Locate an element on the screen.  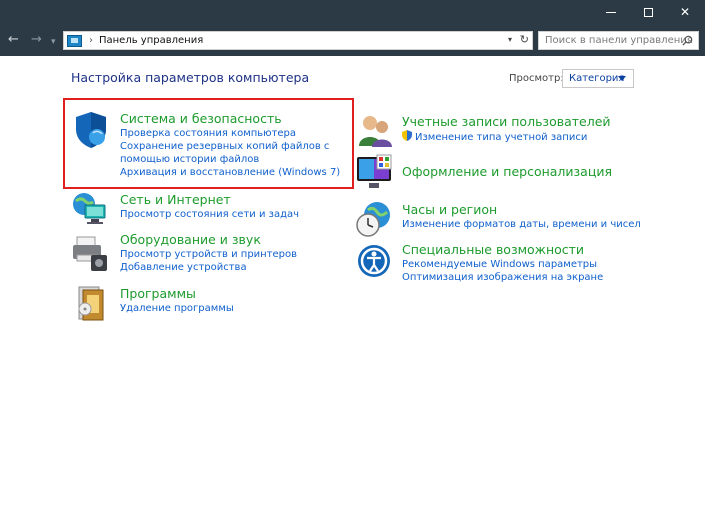
control-panel-icon is located at coordinates (74, 40).